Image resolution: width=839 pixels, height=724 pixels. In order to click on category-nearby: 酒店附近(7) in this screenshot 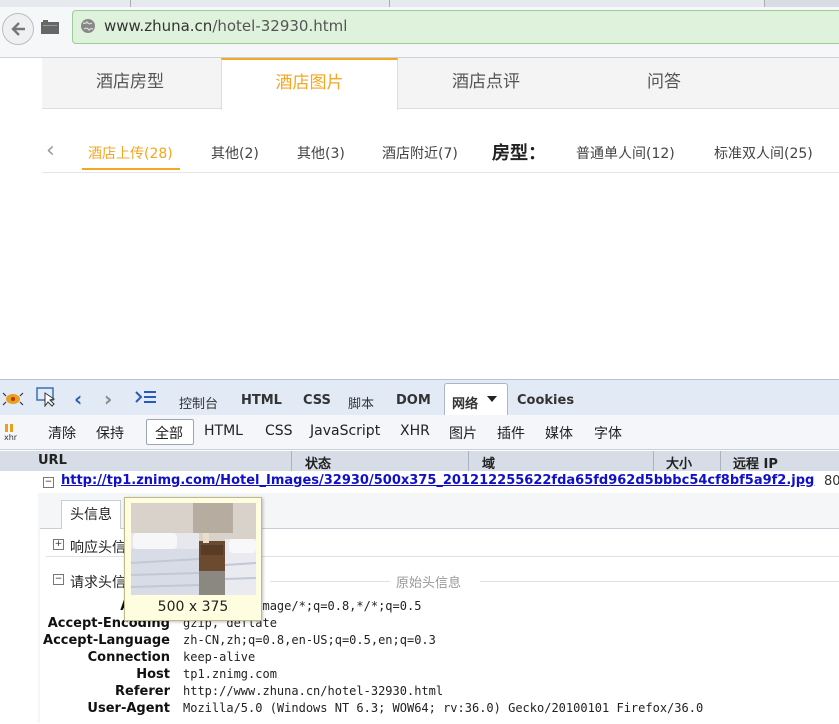, I will do `click(420, 153)`.